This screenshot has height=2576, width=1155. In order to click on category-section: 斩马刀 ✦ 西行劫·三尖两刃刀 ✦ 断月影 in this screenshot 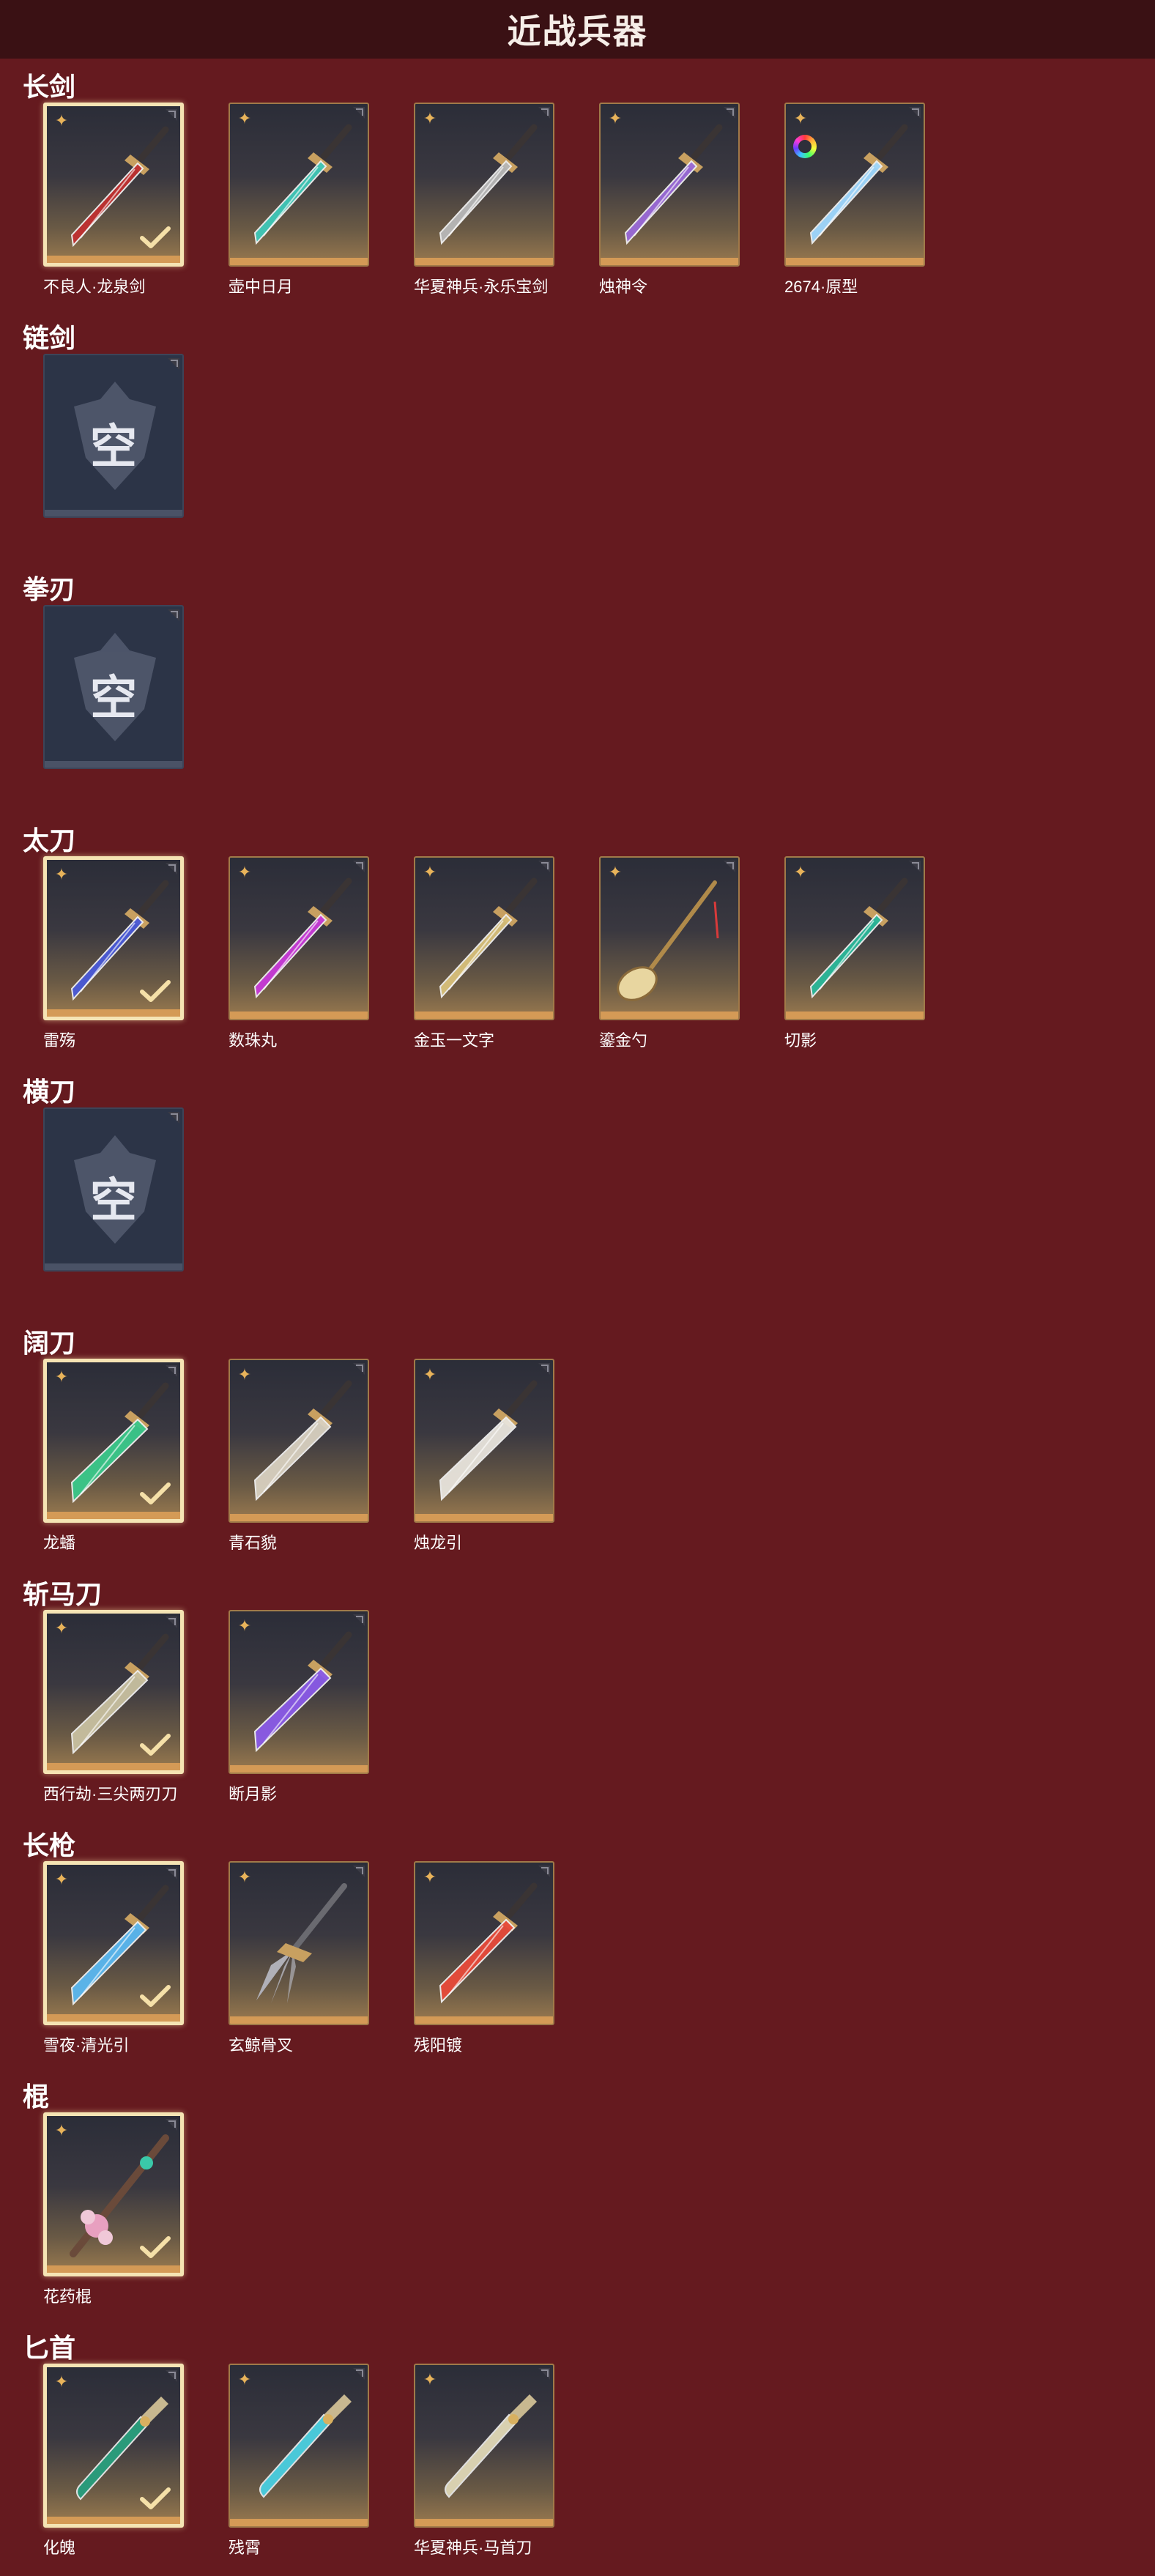, I will do `click(577, 1694)`.